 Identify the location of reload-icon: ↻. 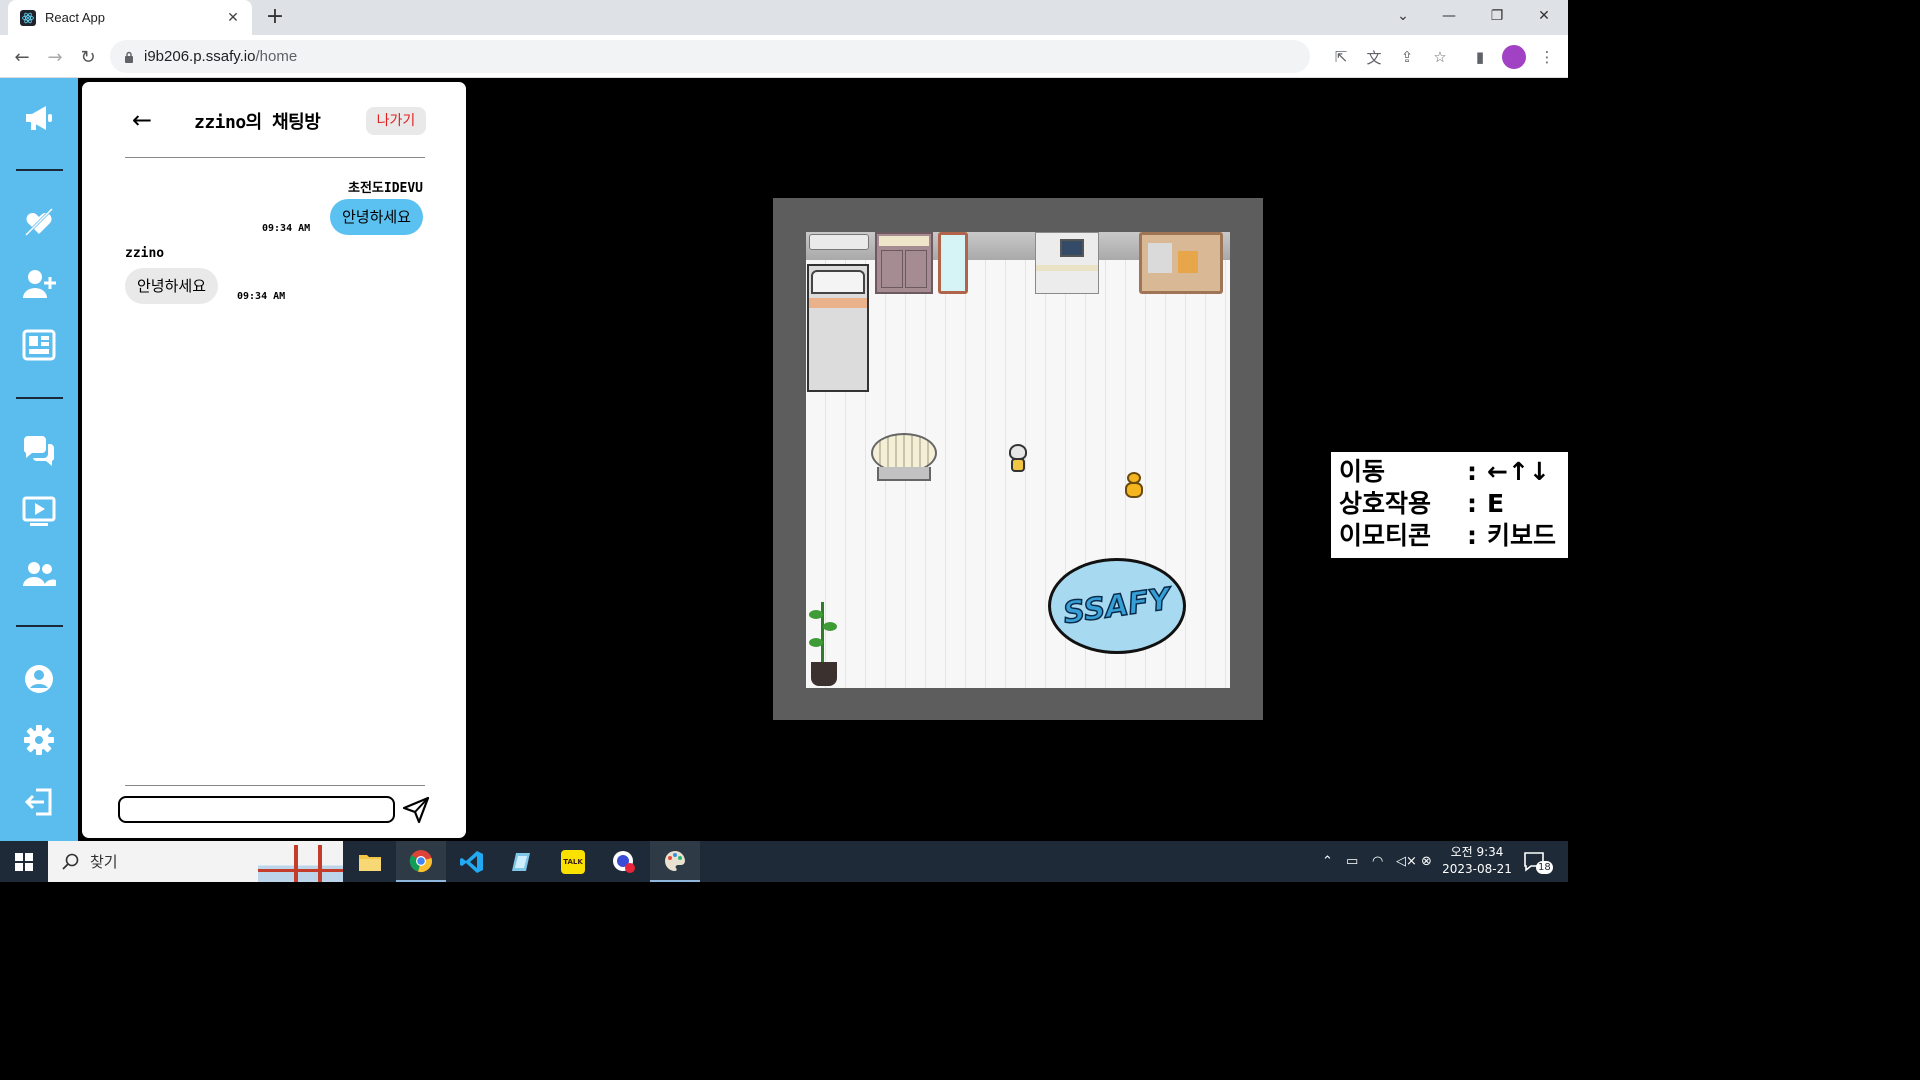
(88, 57).